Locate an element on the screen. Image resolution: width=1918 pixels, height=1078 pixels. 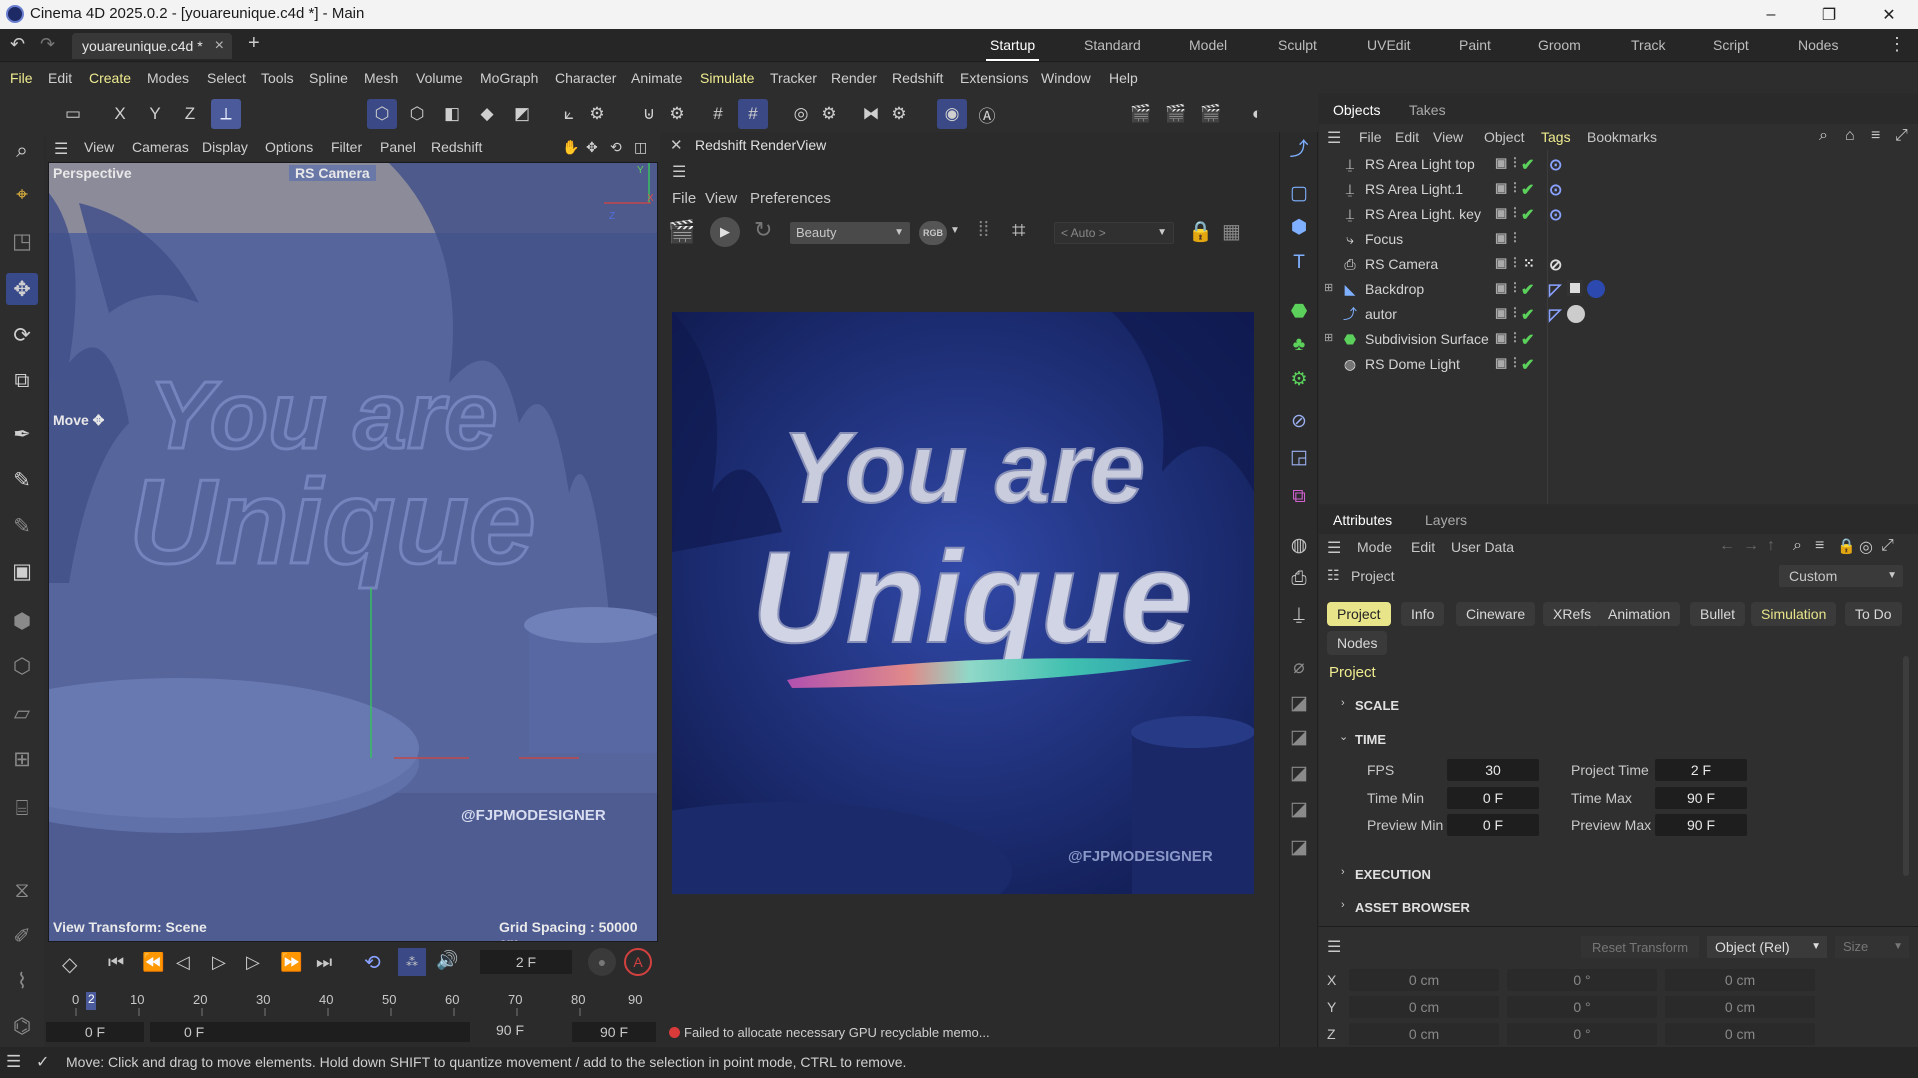
menu-render: Render is located at coordinates (854, 78).